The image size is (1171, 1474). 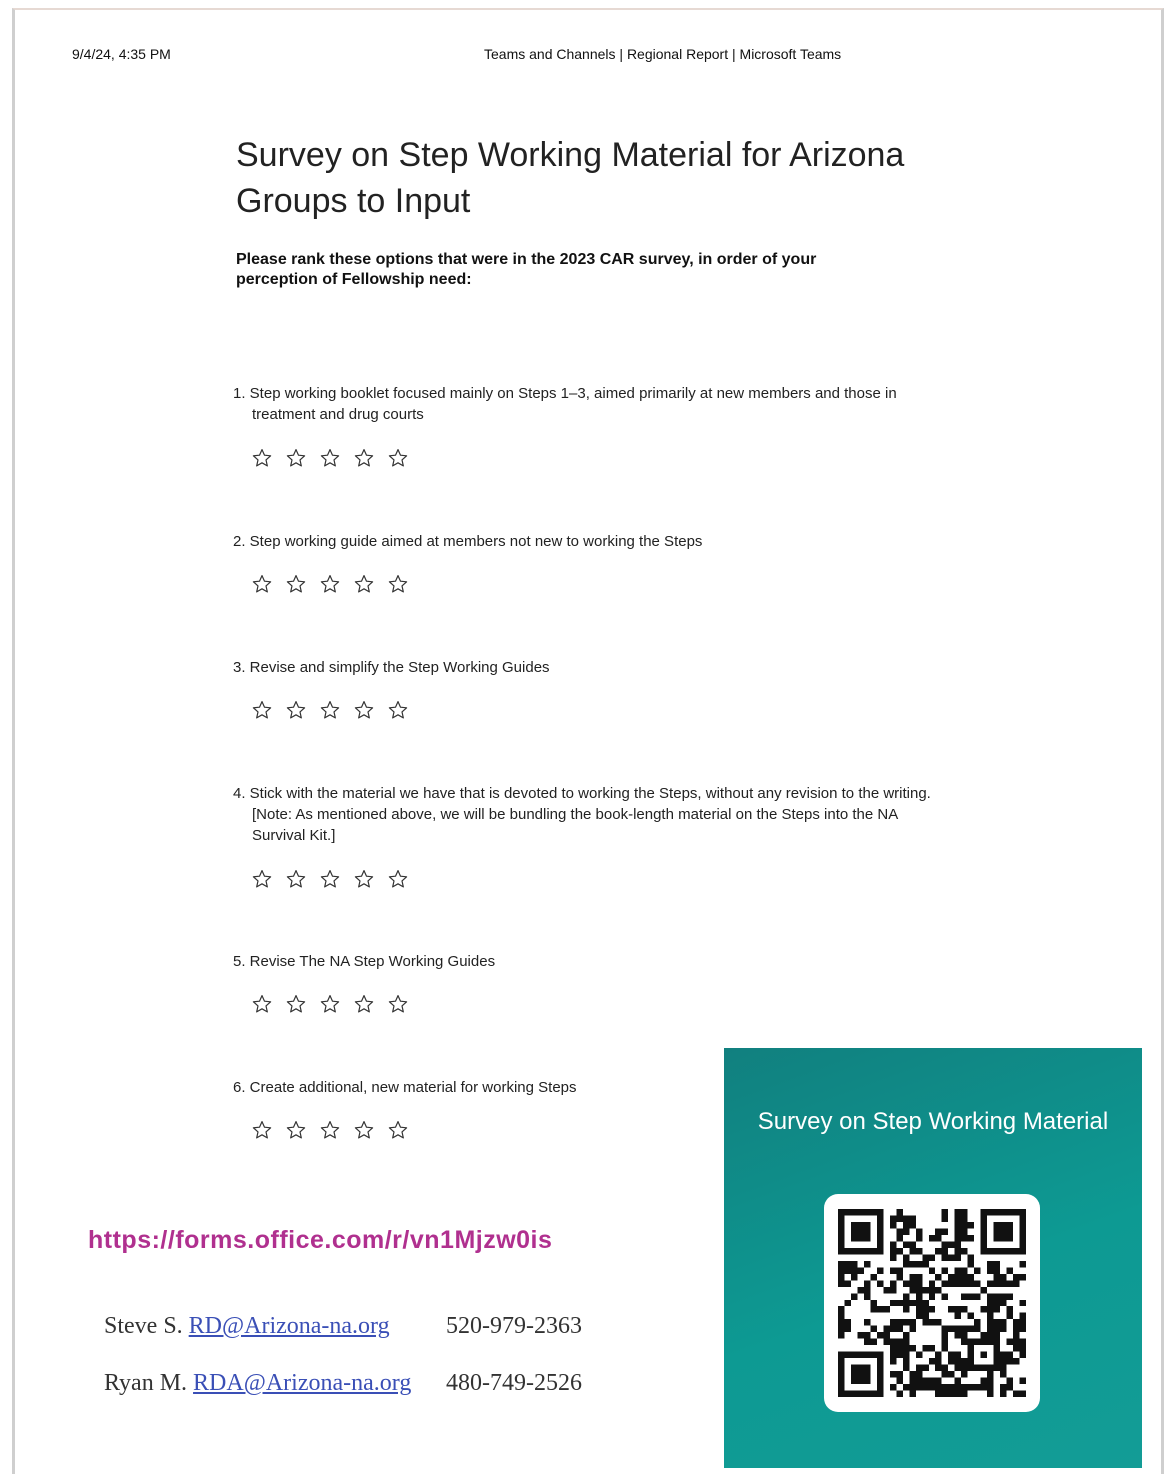 I want to click on contact-name: Steve S., so click(x=143, y=1326).